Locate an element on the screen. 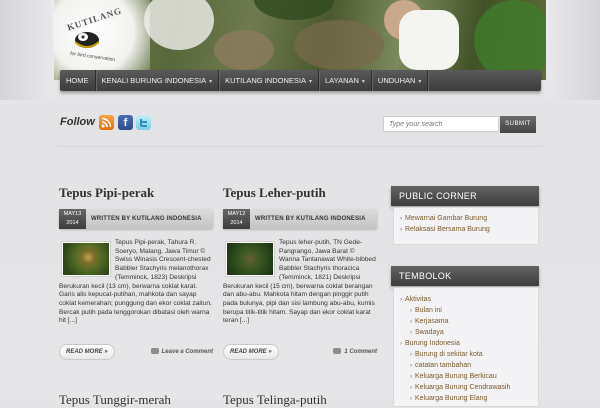 The image size is (600, 408). search-input is located at coordinates (441, 124).